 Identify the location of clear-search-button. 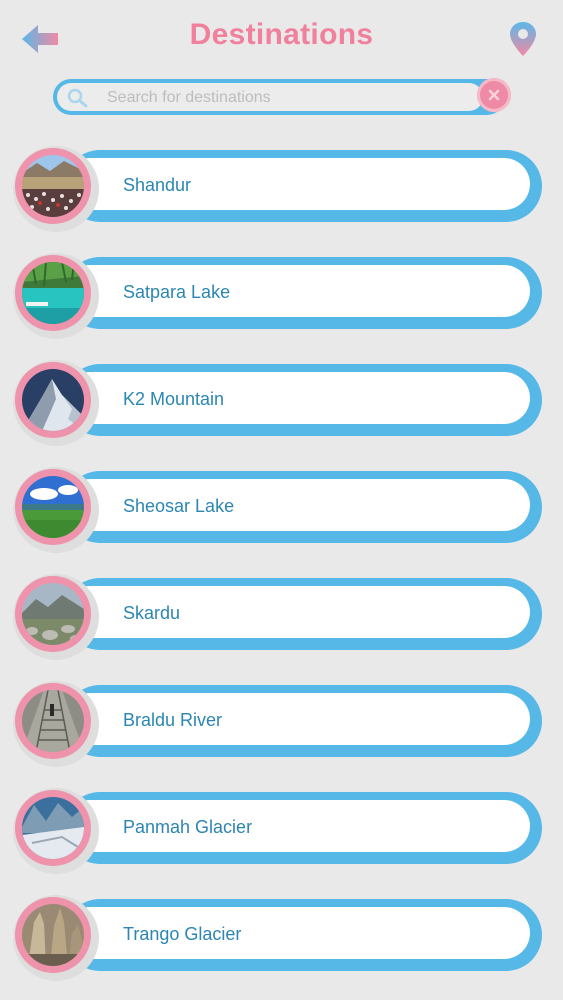
(494, 95).